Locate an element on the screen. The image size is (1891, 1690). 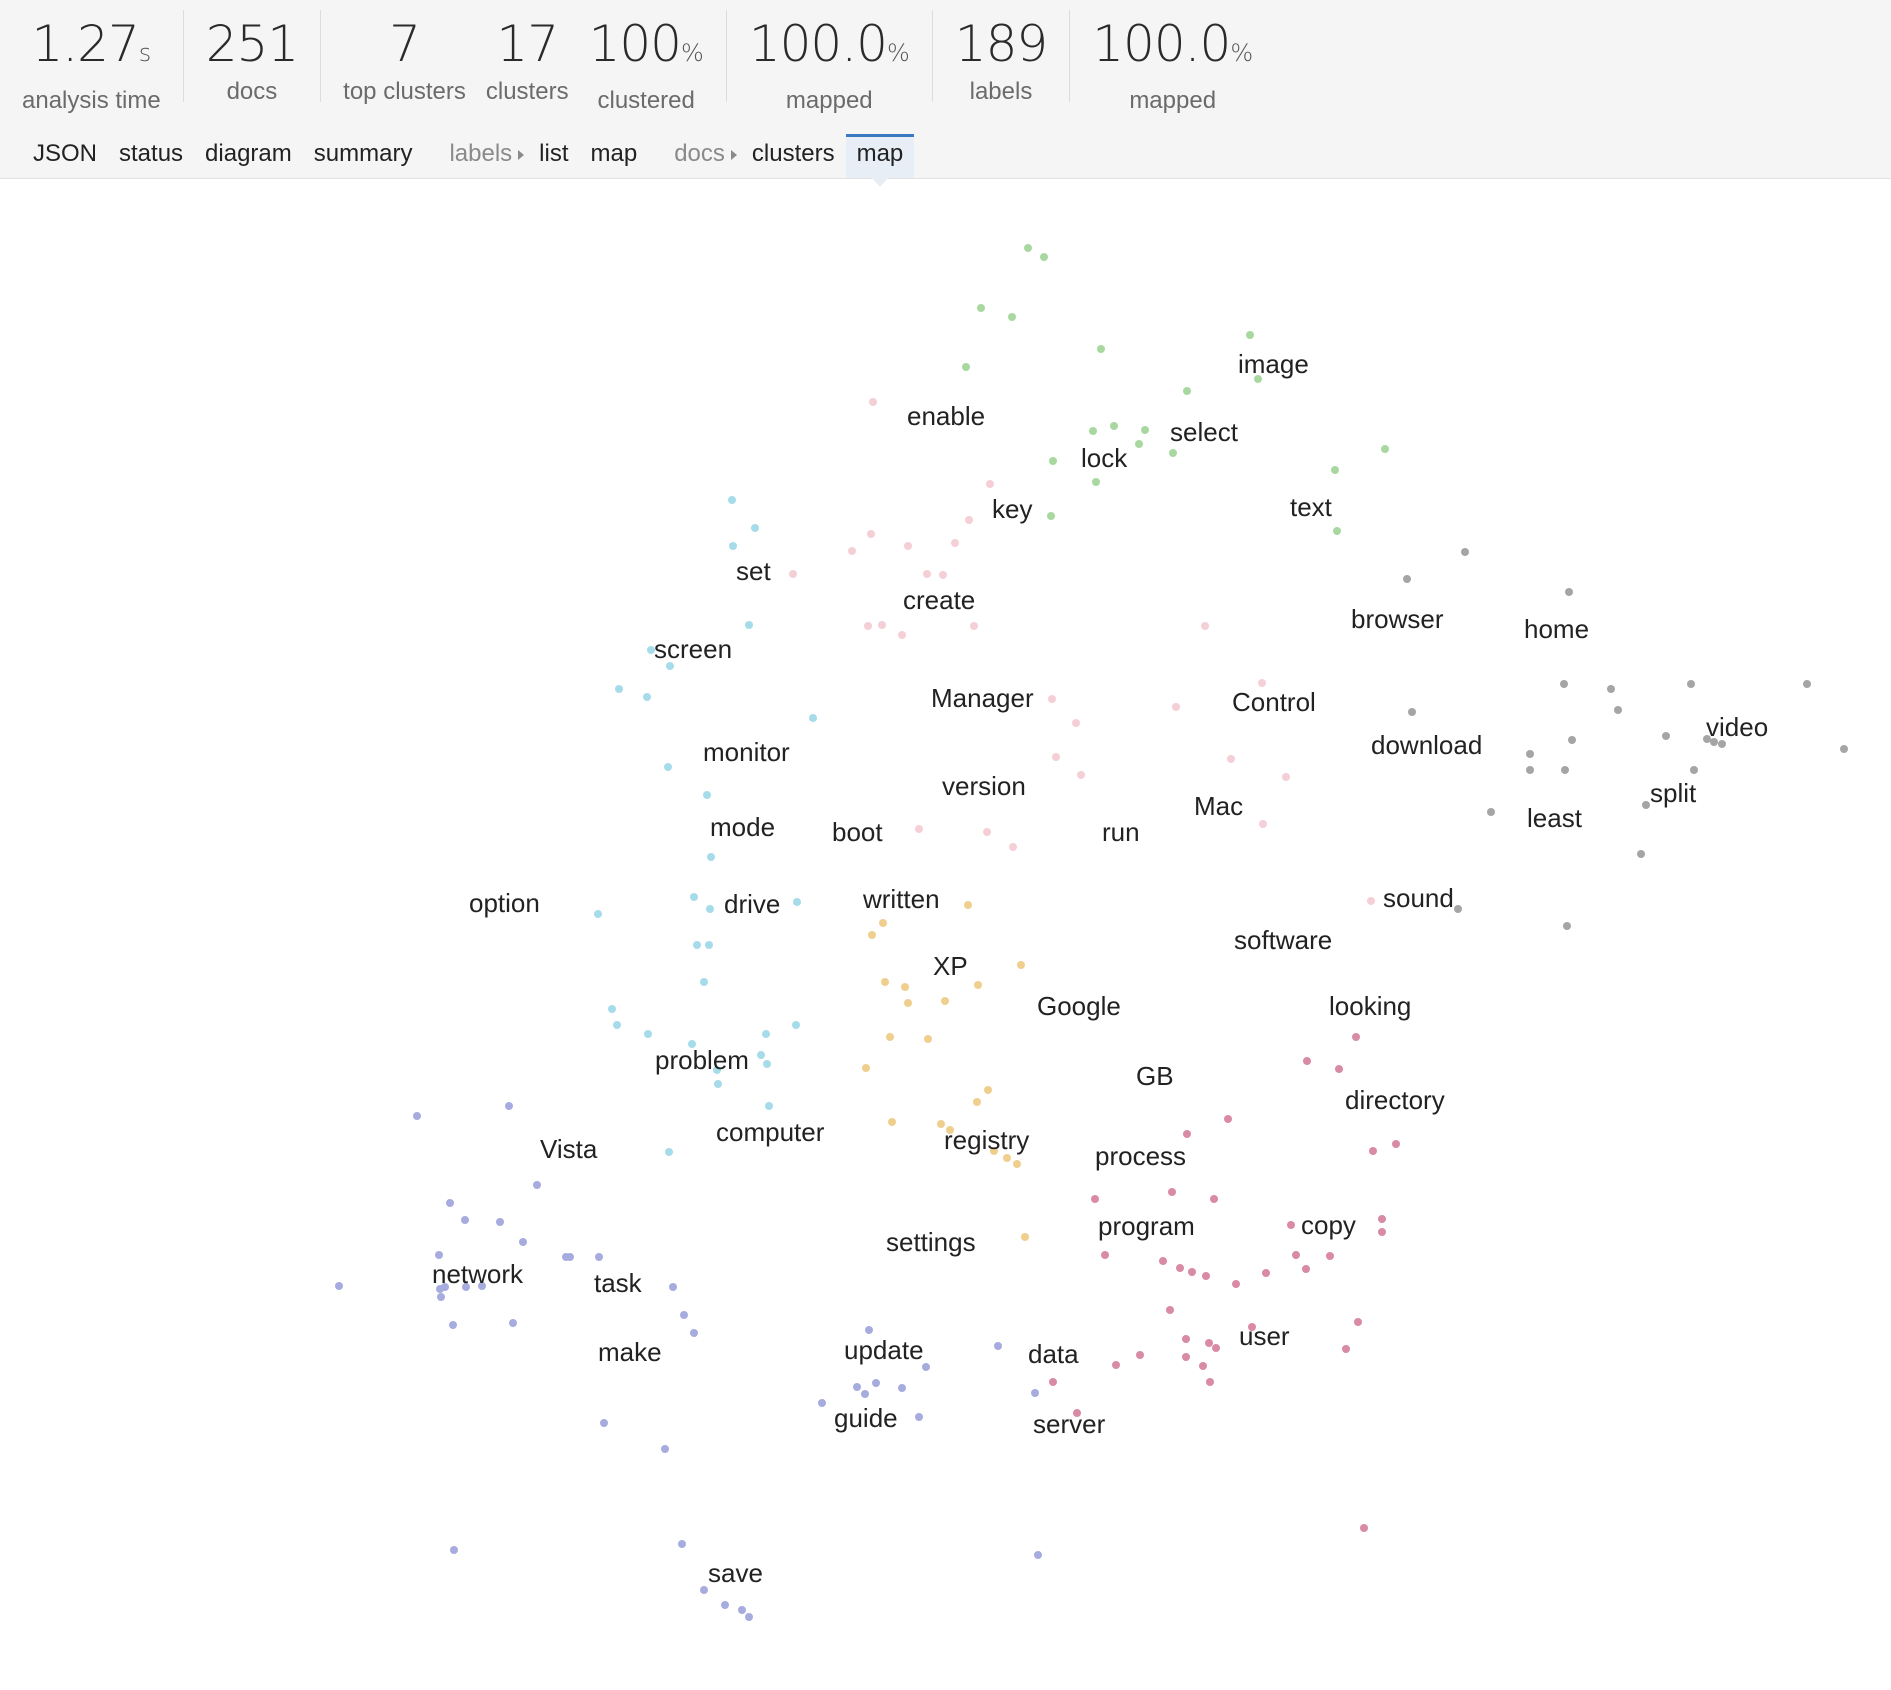
tab-status: status is located at coordinates (151, 156).